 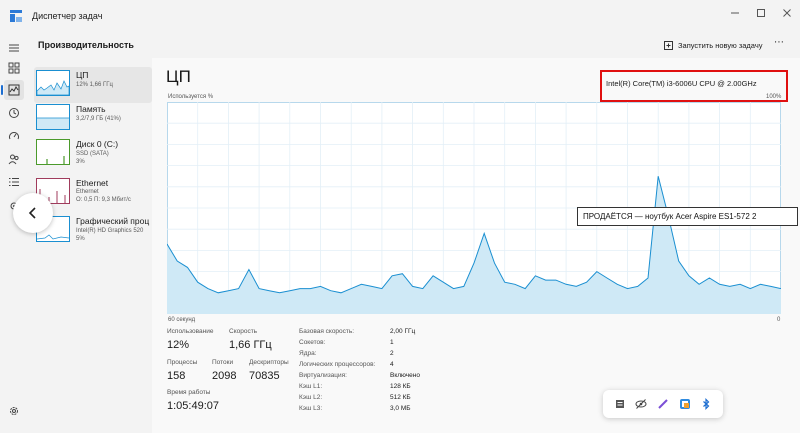 What do you see at coordinates (405, 375) in the screenshot?
I see `spec-value: Включено` at bounding box center [405, 375].